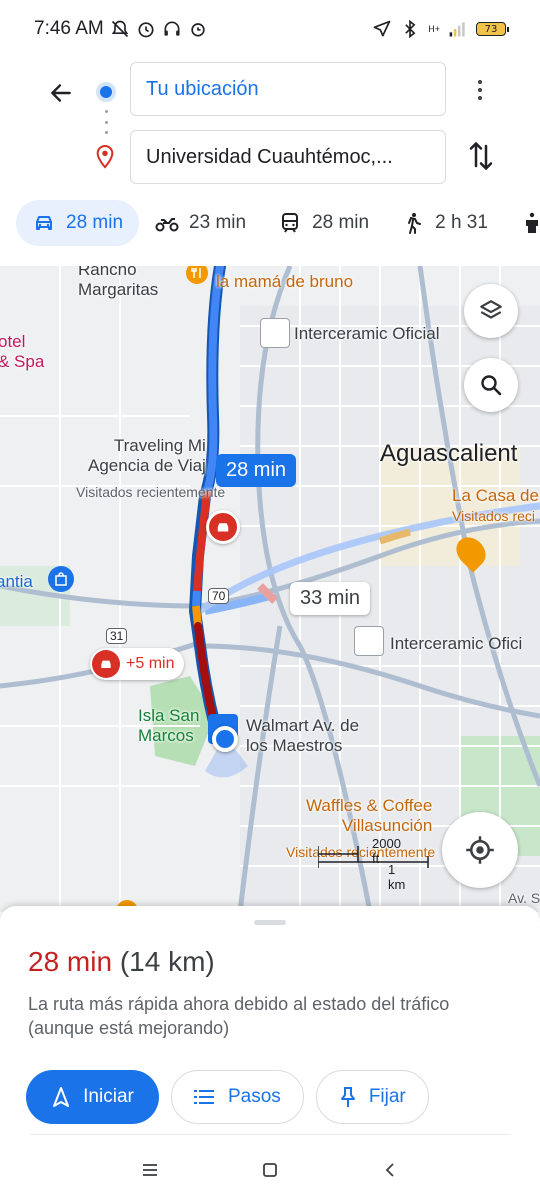  Describe the element at coordinates (461, 222) in the screenshot. I see `mode-walking-label: 2 h 31` at that location.